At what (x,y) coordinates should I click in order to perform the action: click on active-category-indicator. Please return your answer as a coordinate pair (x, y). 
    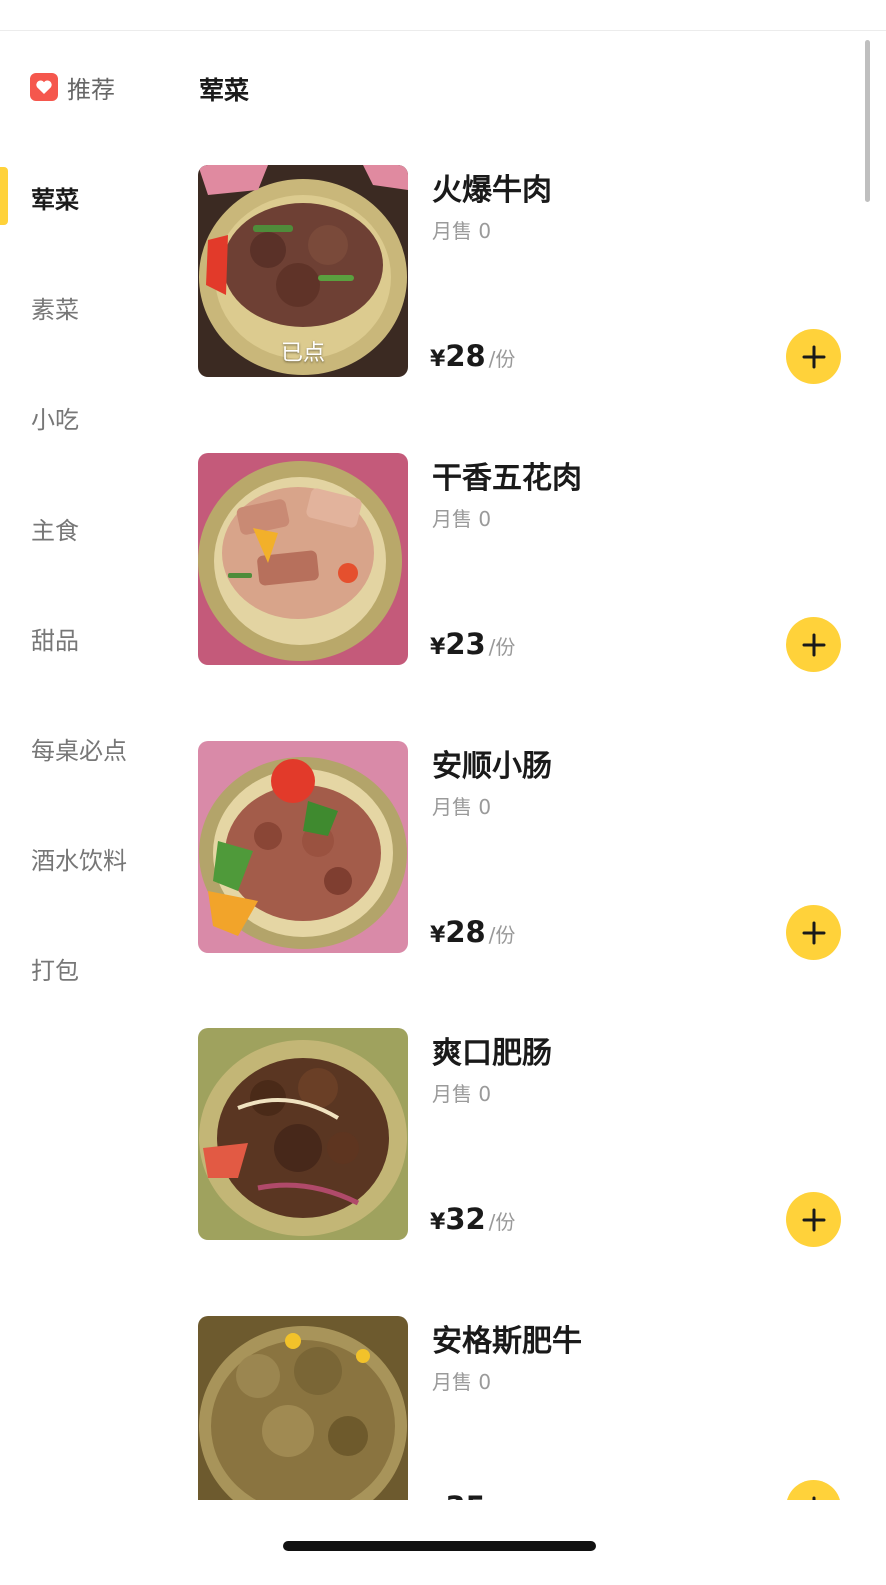
    Looking at the image, I should click on (4, 196).